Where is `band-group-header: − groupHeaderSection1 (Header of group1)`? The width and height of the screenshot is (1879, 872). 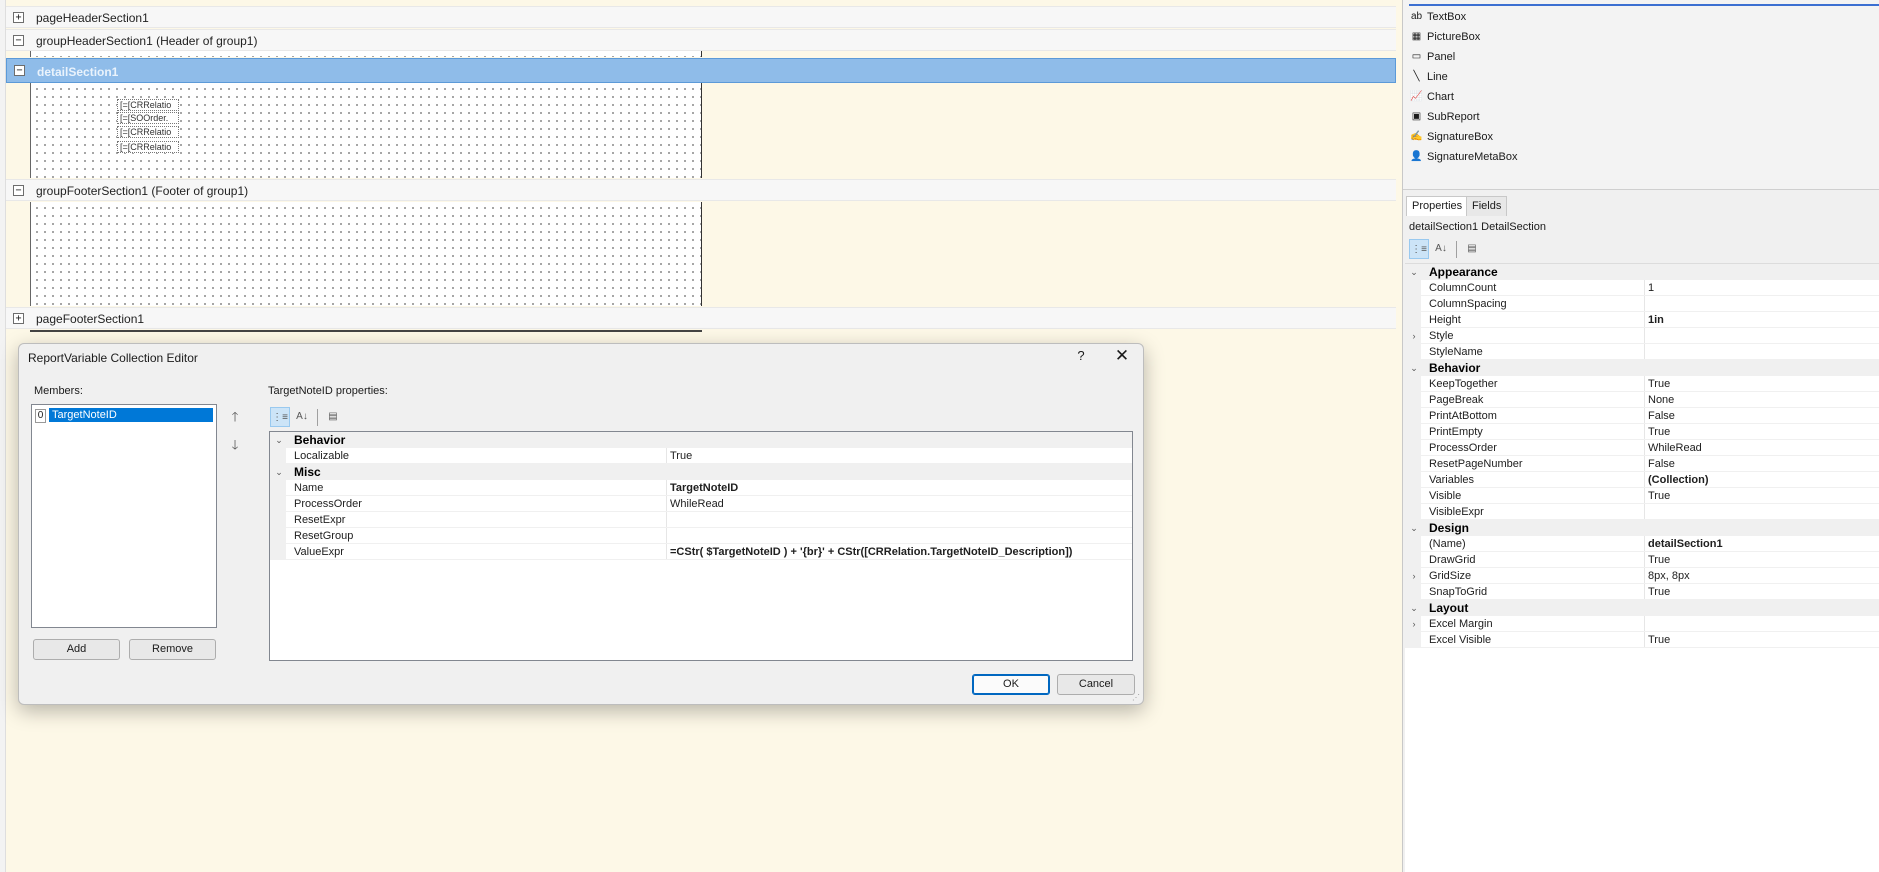 band-group-header: − groupHeaderSection1 (Header of group1) is located at coordinates (701, 40).